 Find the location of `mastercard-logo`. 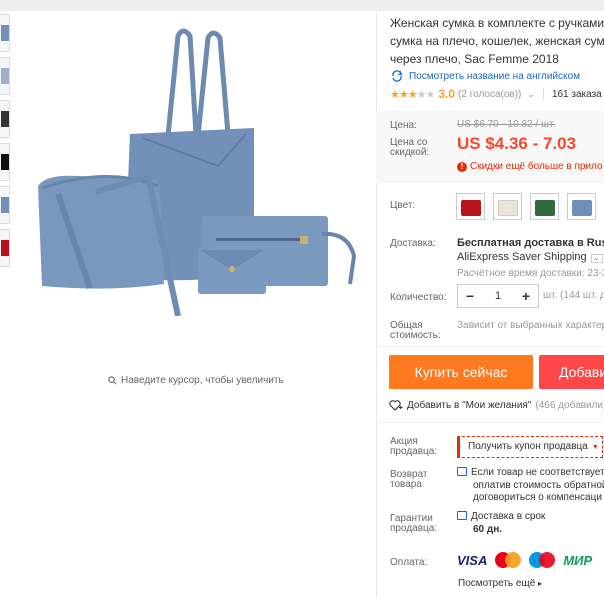

mastercard-logo is located at coordinates (508, 560).